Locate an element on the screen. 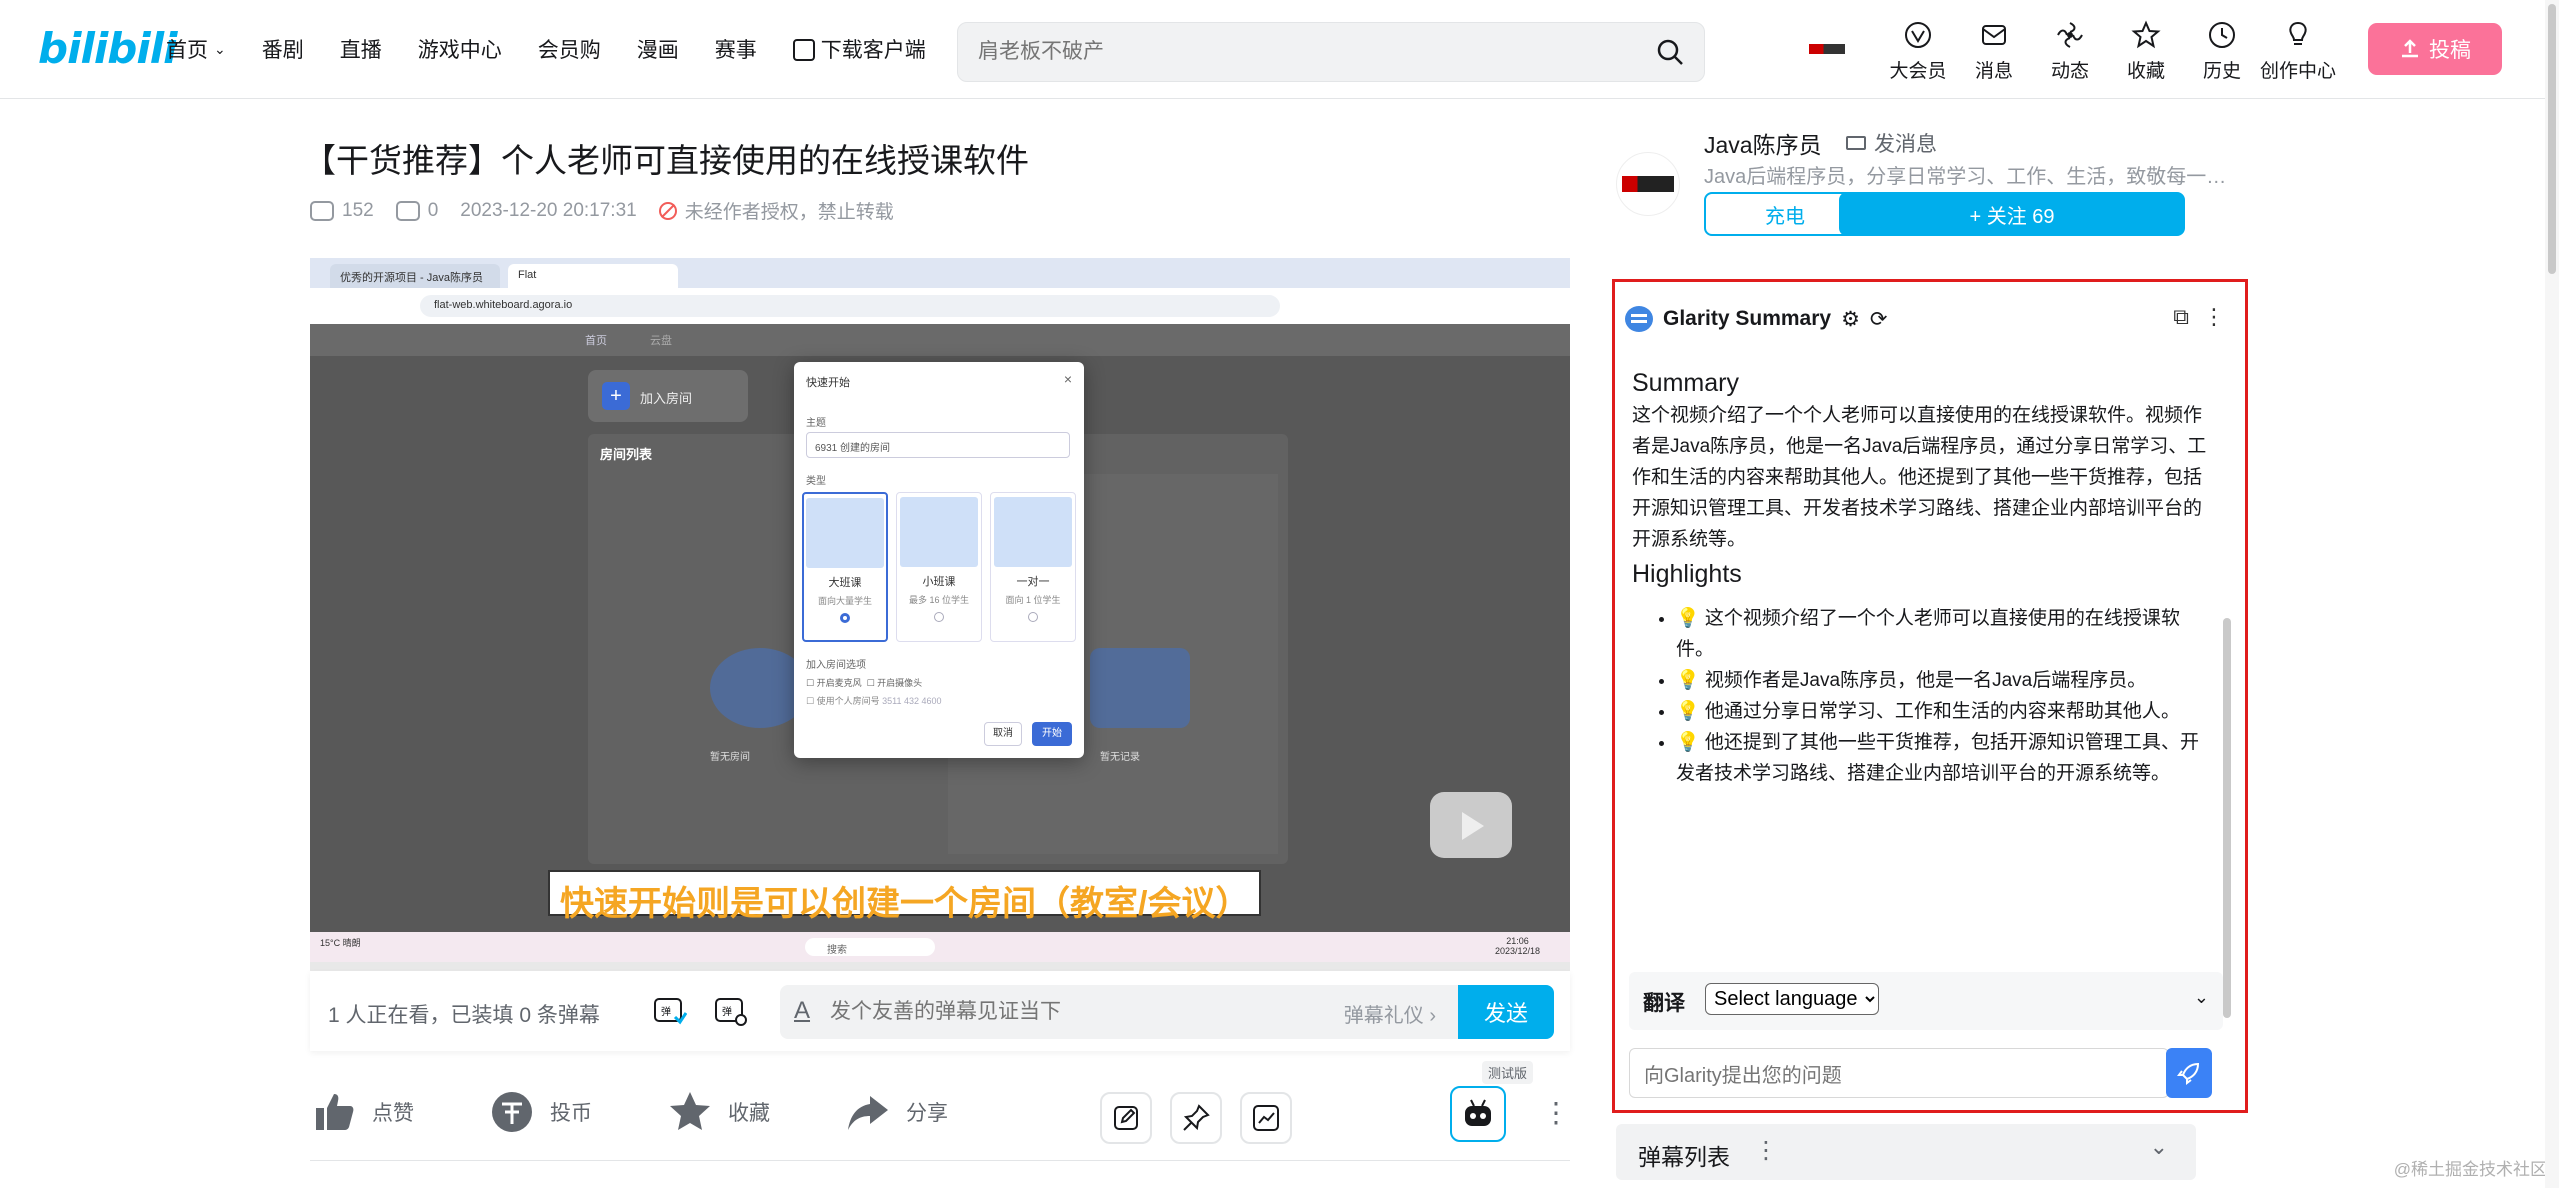 Image resolution: width=2559 pixels, height=1188 pixels. pin-icon is located at coordinates (1196, 1117).